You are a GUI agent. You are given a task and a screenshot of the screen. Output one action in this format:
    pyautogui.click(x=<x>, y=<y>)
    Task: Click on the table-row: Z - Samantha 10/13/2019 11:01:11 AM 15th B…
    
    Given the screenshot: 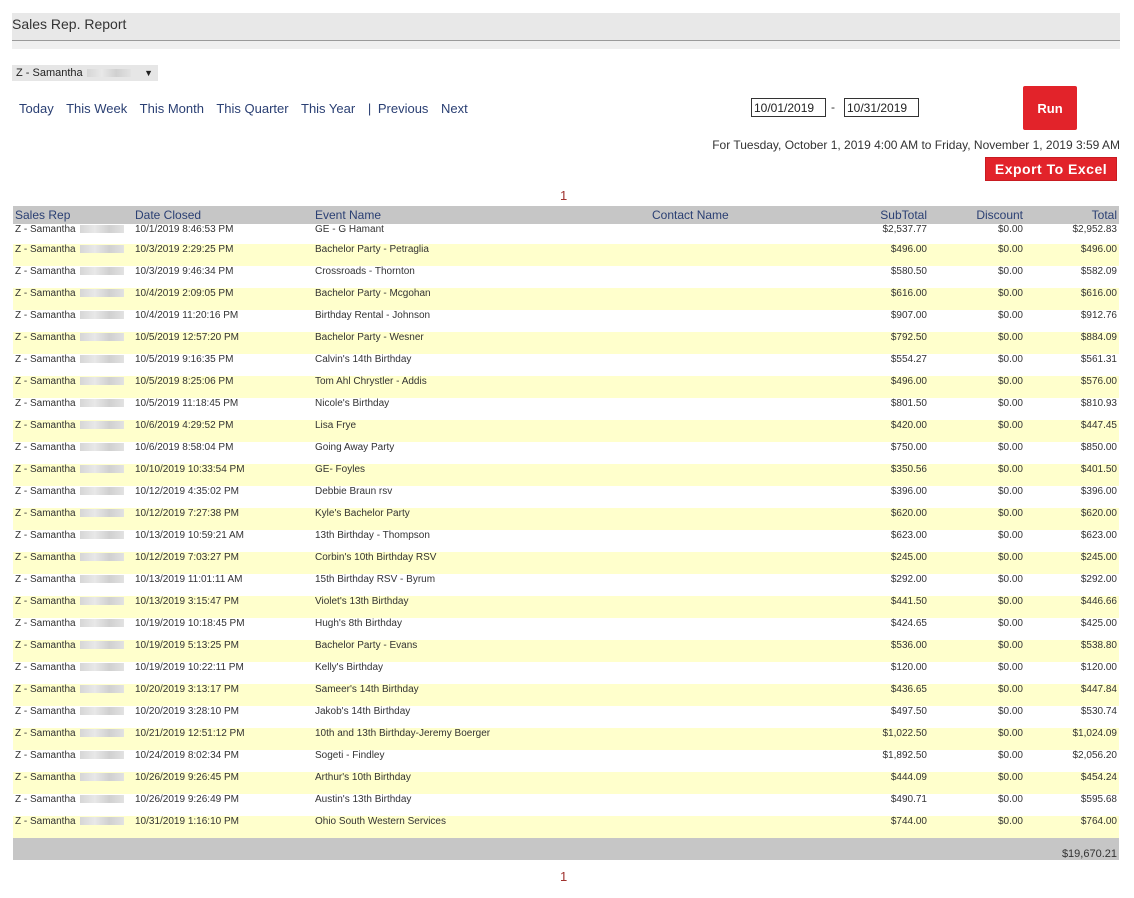 What is the action you would take?
    pyautogui.click(x=566, y=585)
    